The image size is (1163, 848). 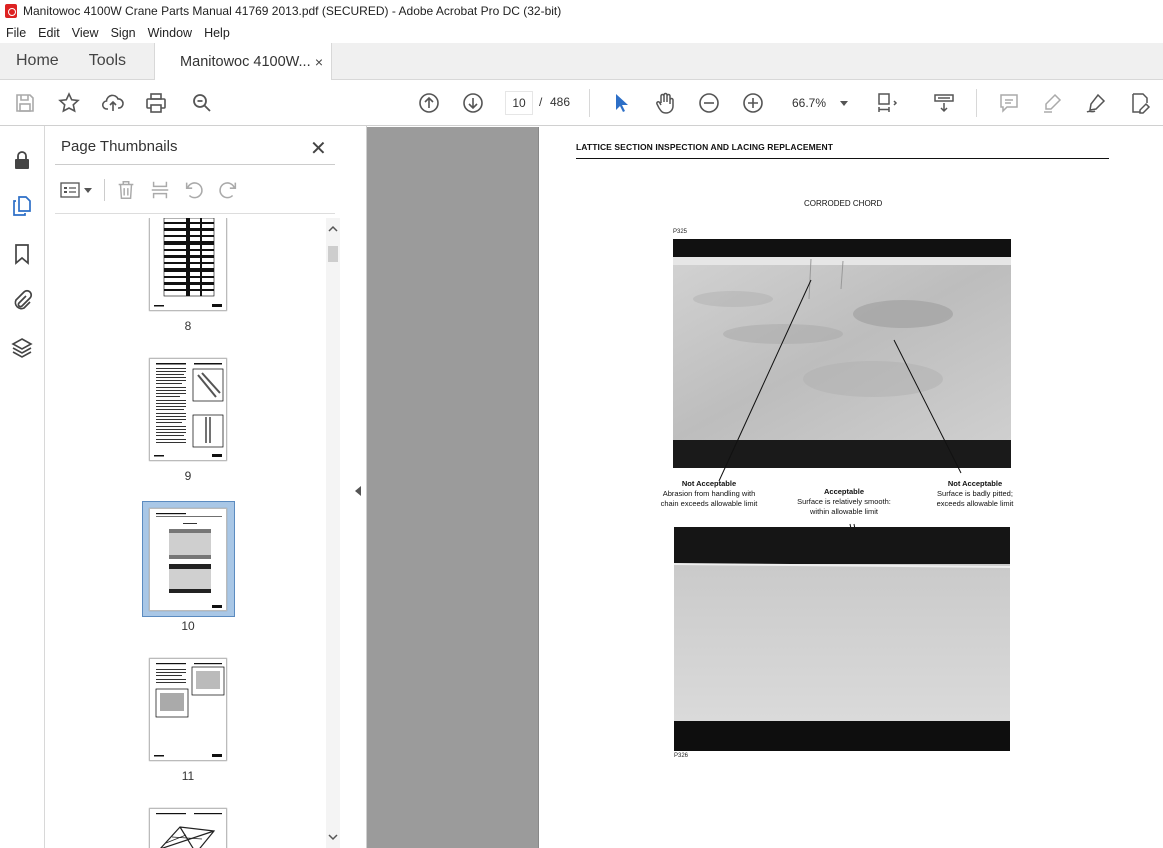 I want to click on thumbnail-options-menu, so click(x=77, y=190).